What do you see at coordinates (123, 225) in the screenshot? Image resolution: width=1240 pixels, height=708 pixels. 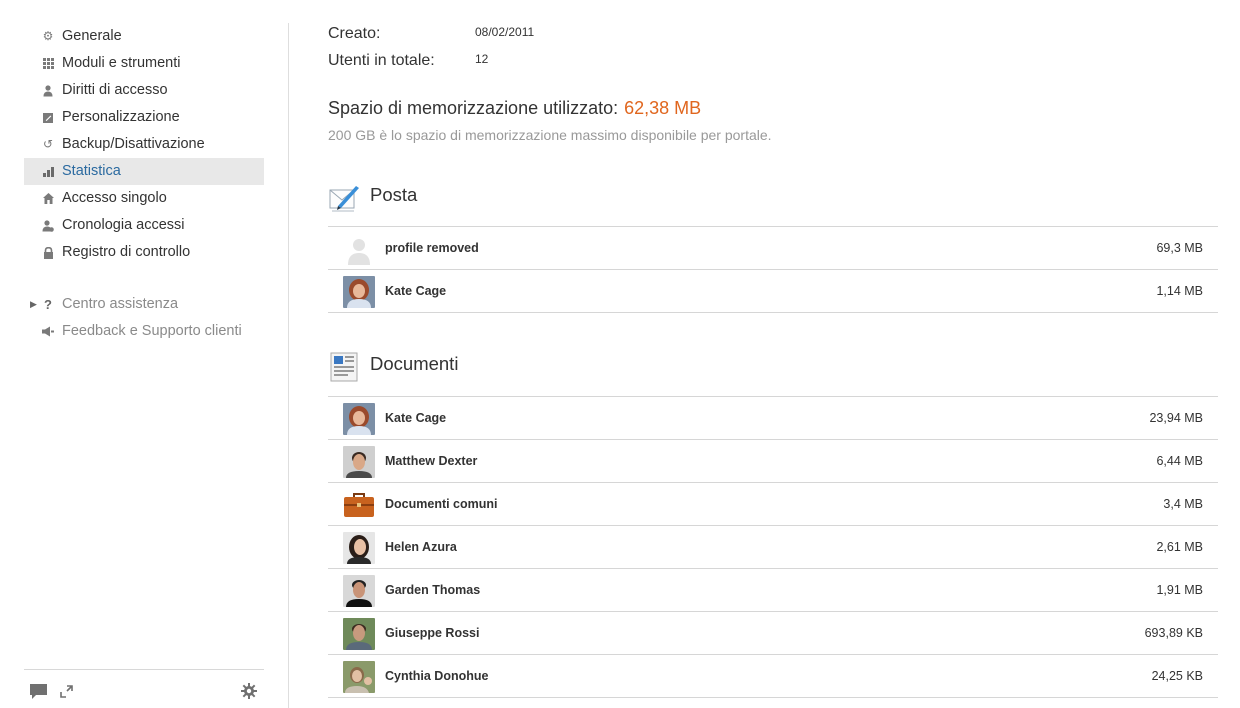 I see `nav-item-label: Cronologia accessi` at bounding box center [123, 225].